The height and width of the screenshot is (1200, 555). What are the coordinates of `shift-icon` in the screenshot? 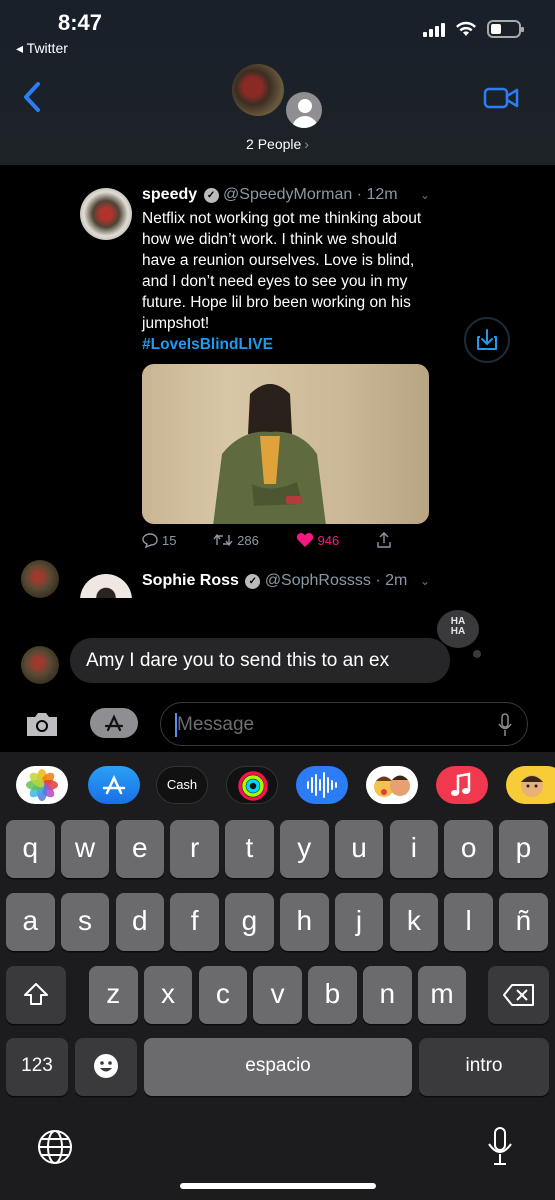 It's located at (36, 994).